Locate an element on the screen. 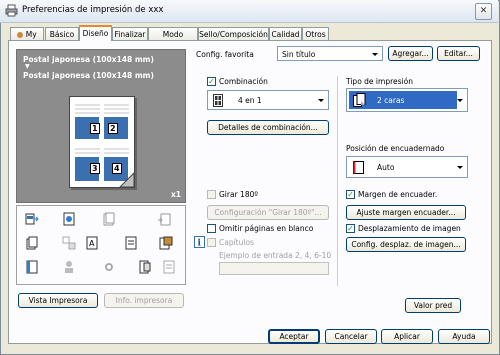 Image resolution: width=500 pixels, height=355 pixels. booklet-feature-icon is located at coordinates (109, 219).